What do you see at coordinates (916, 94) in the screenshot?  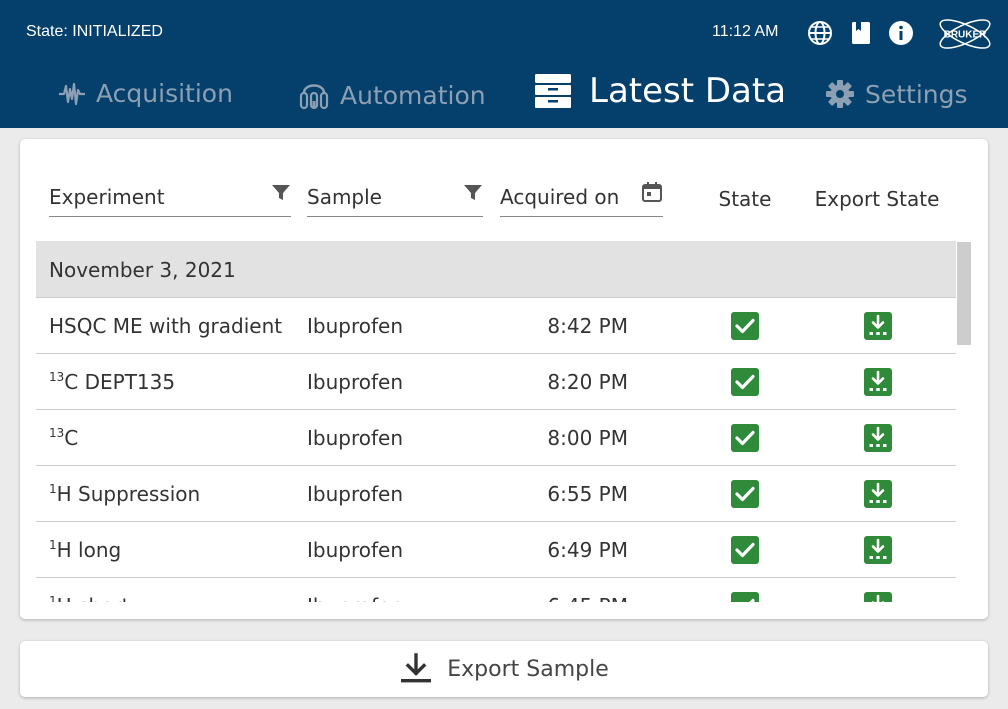 I see `tab-settings-label: Settings` at bounding box center [916, 94].